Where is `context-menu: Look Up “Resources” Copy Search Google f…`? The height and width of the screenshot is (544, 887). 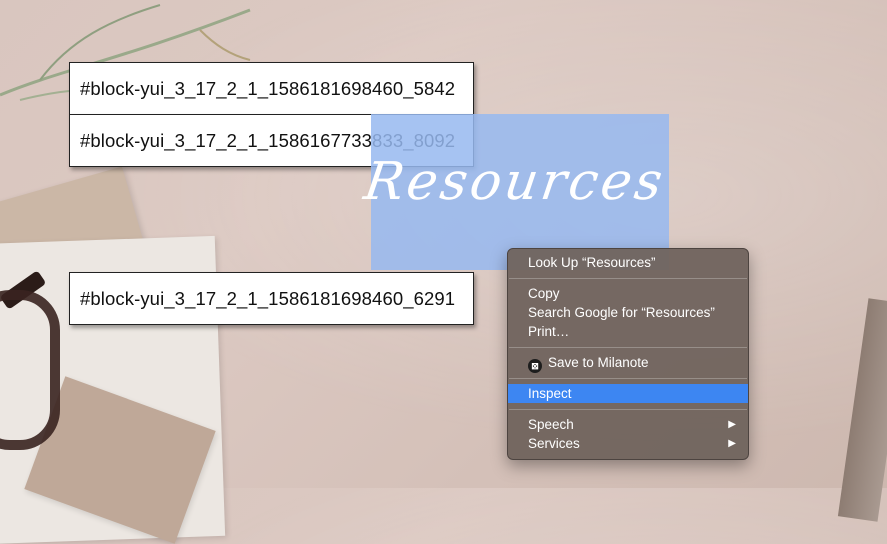 context-menu: Look Up “Resources” Copy Search Google f… is located at coordinates (628, 354).